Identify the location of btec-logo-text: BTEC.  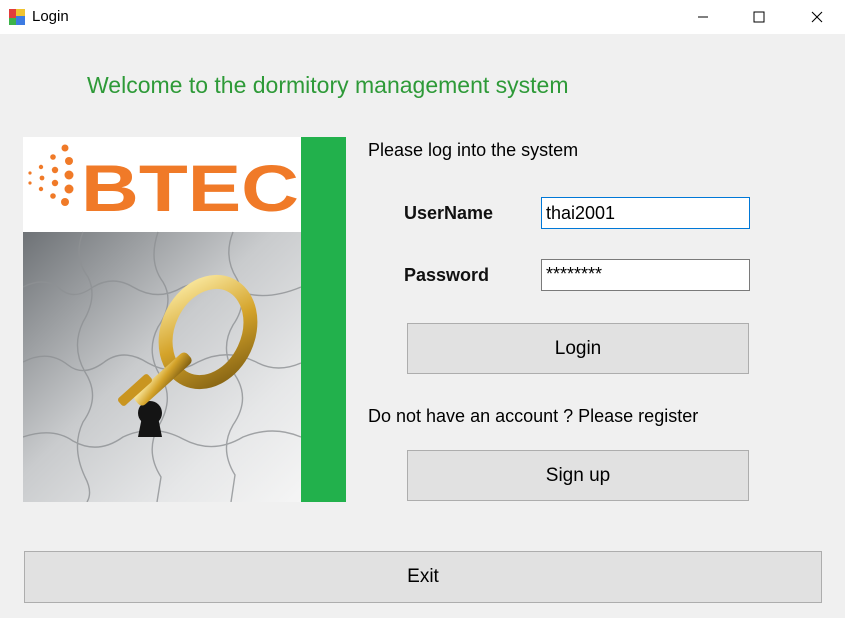
(190, 188).